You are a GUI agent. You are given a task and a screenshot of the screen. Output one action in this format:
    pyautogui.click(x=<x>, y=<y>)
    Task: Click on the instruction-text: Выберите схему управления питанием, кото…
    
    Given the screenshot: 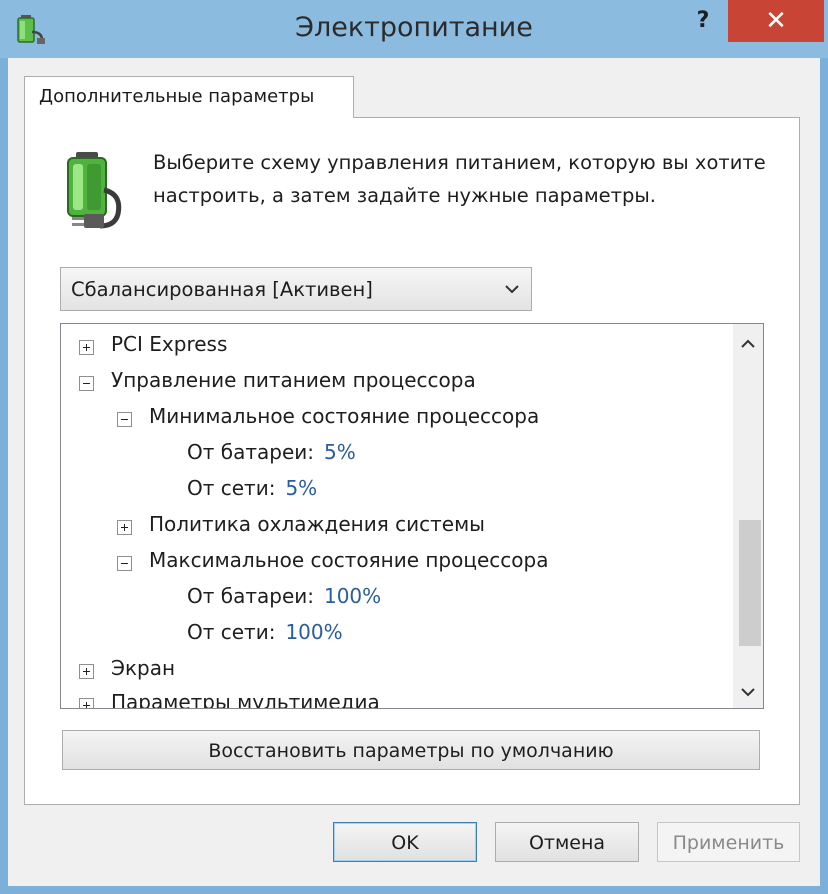 What is the action you would take?
    pyautogui.click(x=459, y=179)
    